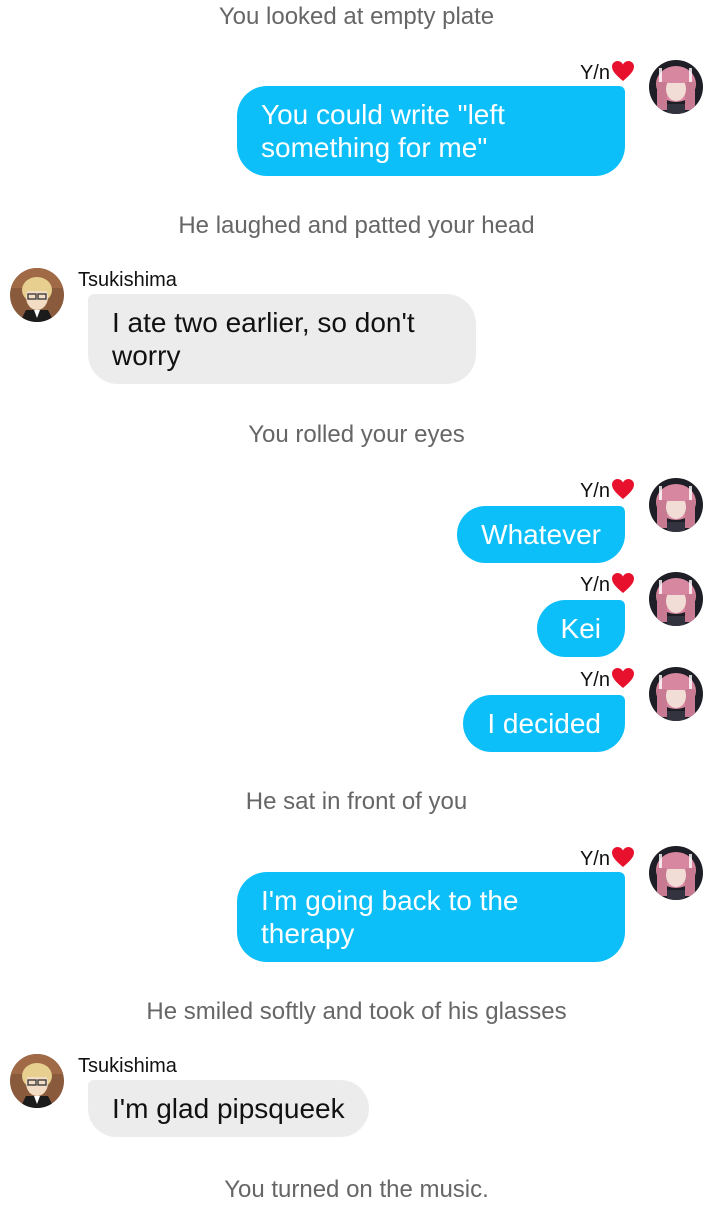 The height and width of the screenshot is (1205, 713). I want to click on message-bubble: I'm going back to the therapy, so click(431, 917).